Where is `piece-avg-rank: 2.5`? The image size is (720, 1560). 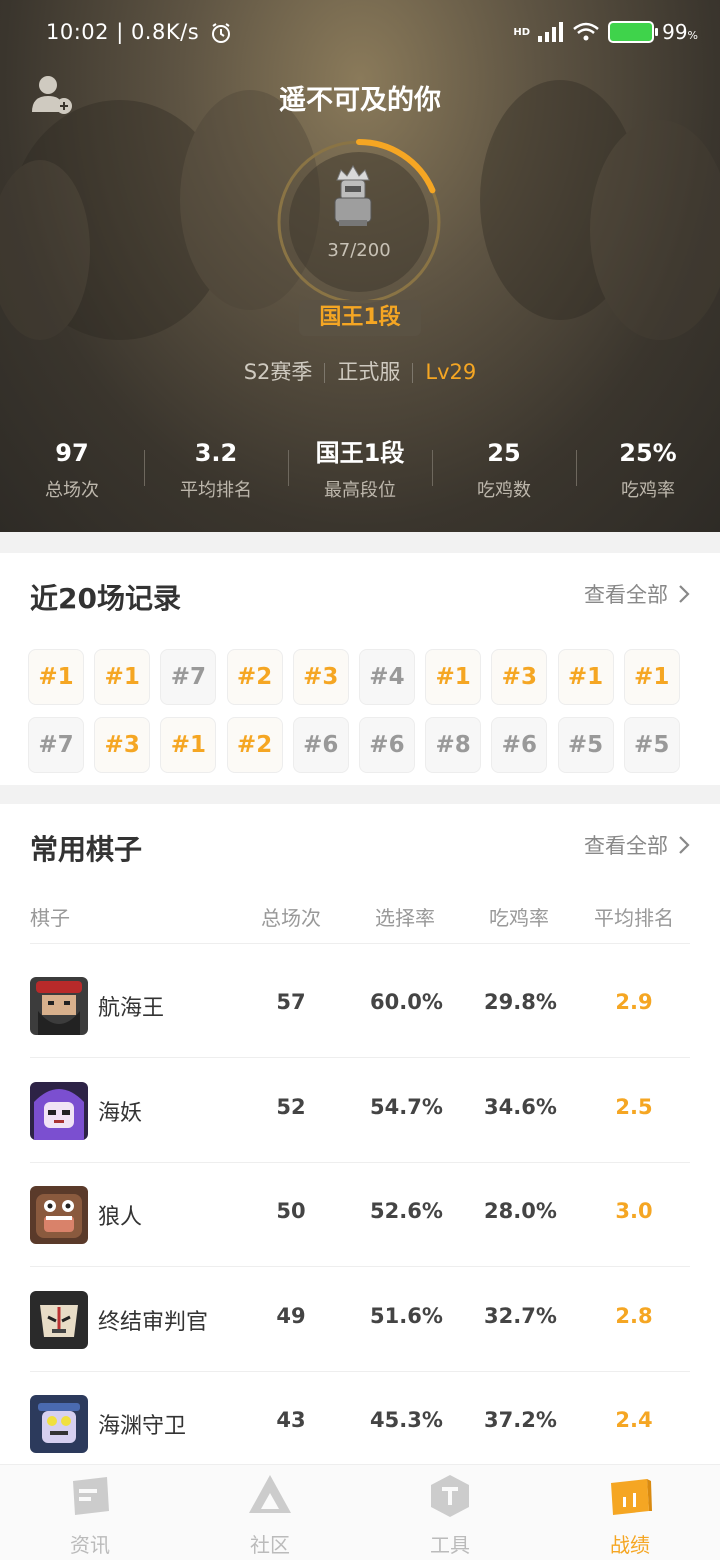
piece-avg-rank: 2.5 is located at coordinates (634, 1106).